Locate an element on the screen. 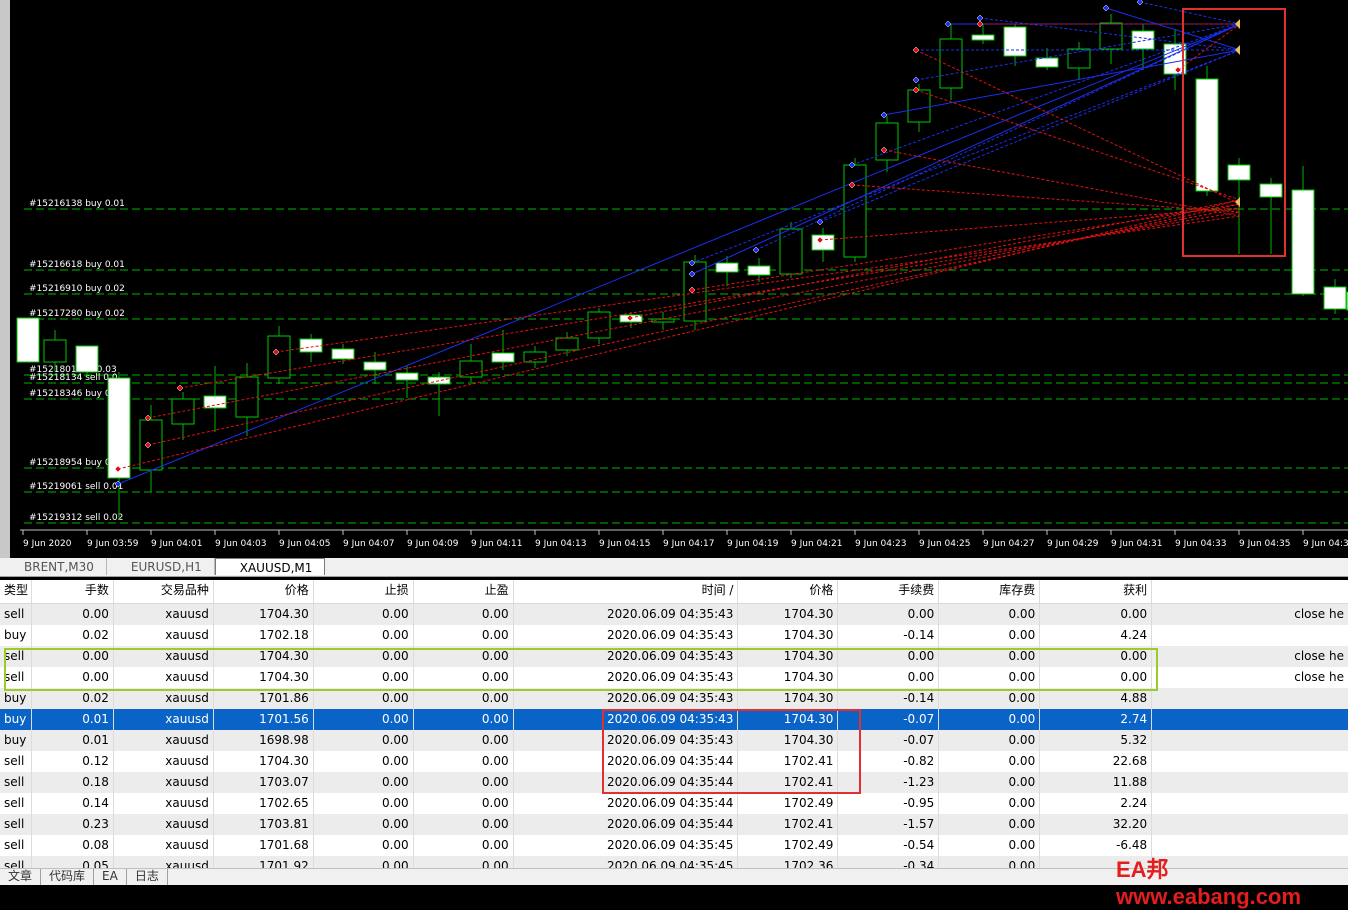 Image resolution: width=1348 pixels, height=910 pixels. tab-brent: BRENT,M30 is located at coordinates (53, 566).